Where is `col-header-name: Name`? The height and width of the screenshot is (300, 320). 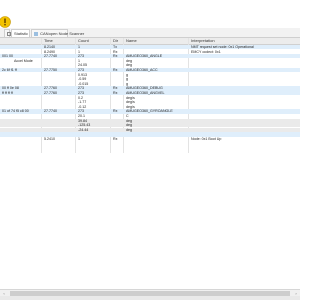
col-header-name: Name is located at coordinates (131, 41).